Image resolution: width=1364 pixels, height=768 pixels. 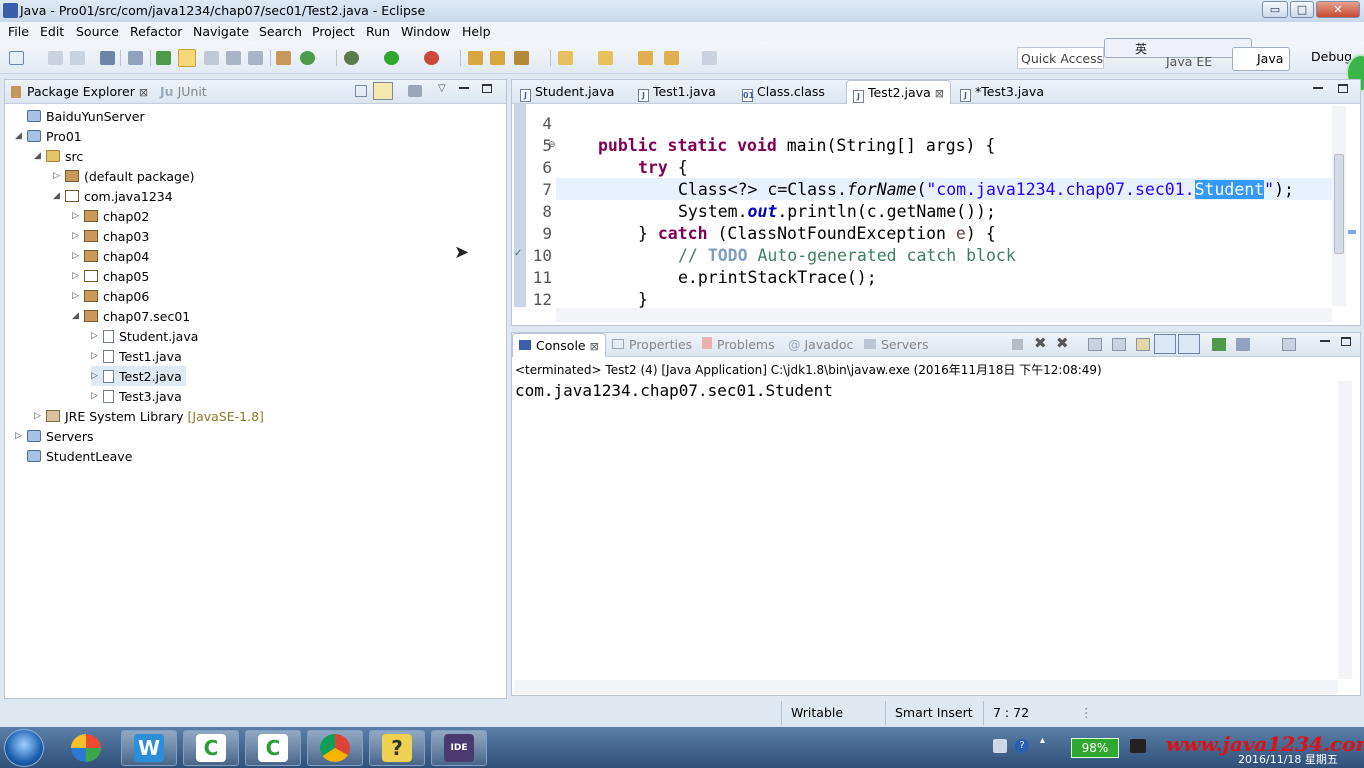 What do you see at coordinates (475, 58) in the screenshot?
I see `open-type-icon` at bounding box center [475, 58].